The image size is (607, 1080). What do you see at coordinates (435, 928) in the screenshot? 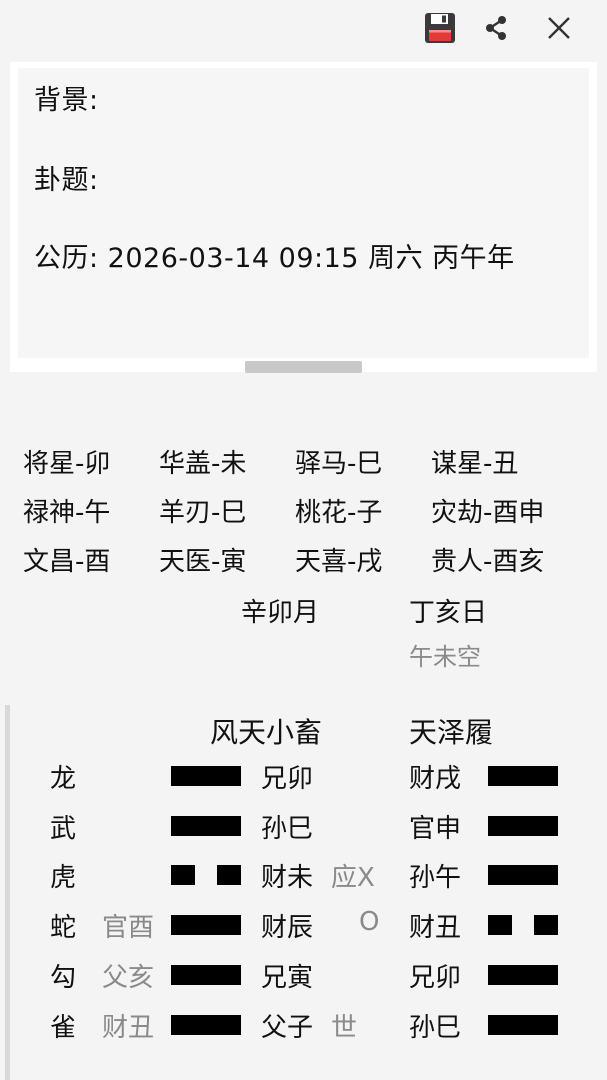
I see `changed-yao-relation: 财丑` at bounding box center [435, 928].